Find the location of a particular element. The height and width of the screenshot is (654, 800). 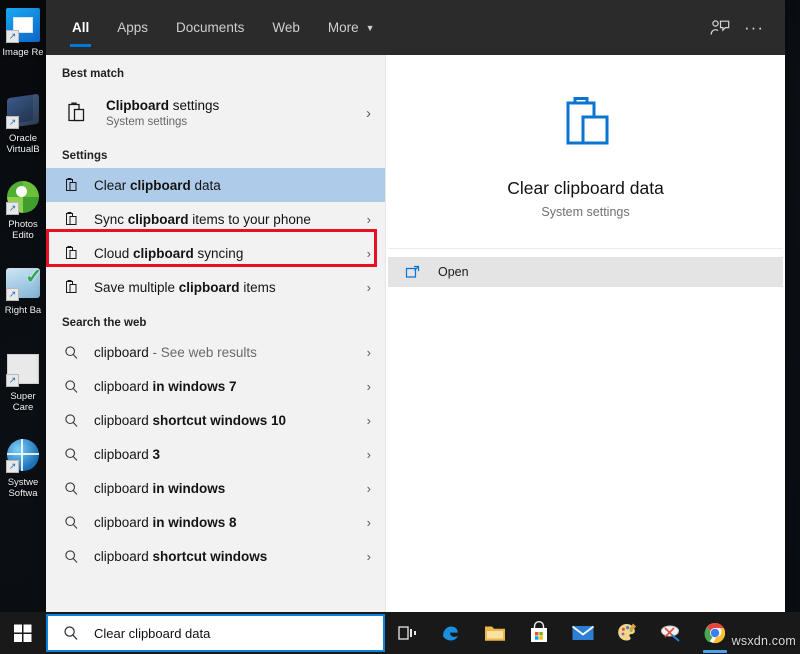

google-chrome-icon is located at coordinates (715, 633).